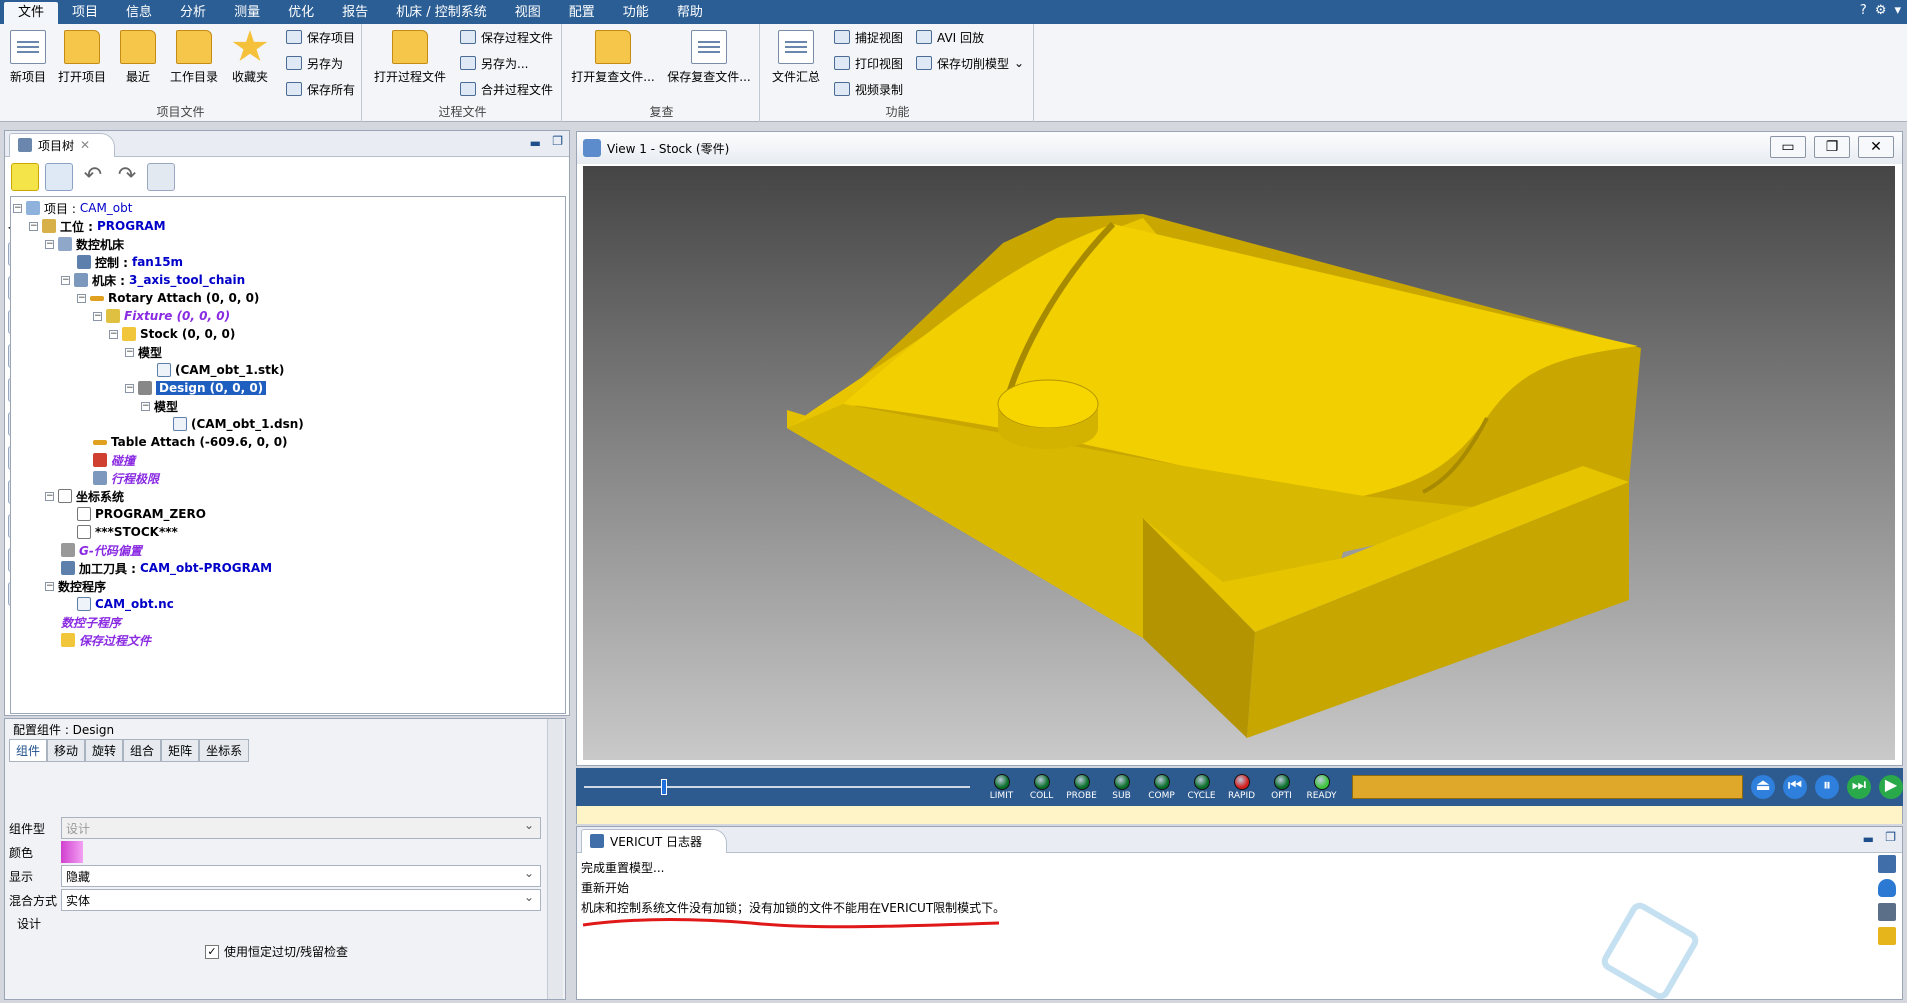 Image resolution: width=1907 pixels, height=1003 pixels. Describe the element at coordinates (1887, 888) in the screenshot. I see `shield-icon` at that location.